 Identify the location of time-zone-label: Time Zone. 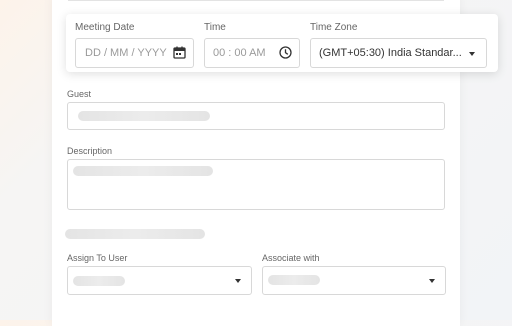
(334, 27).